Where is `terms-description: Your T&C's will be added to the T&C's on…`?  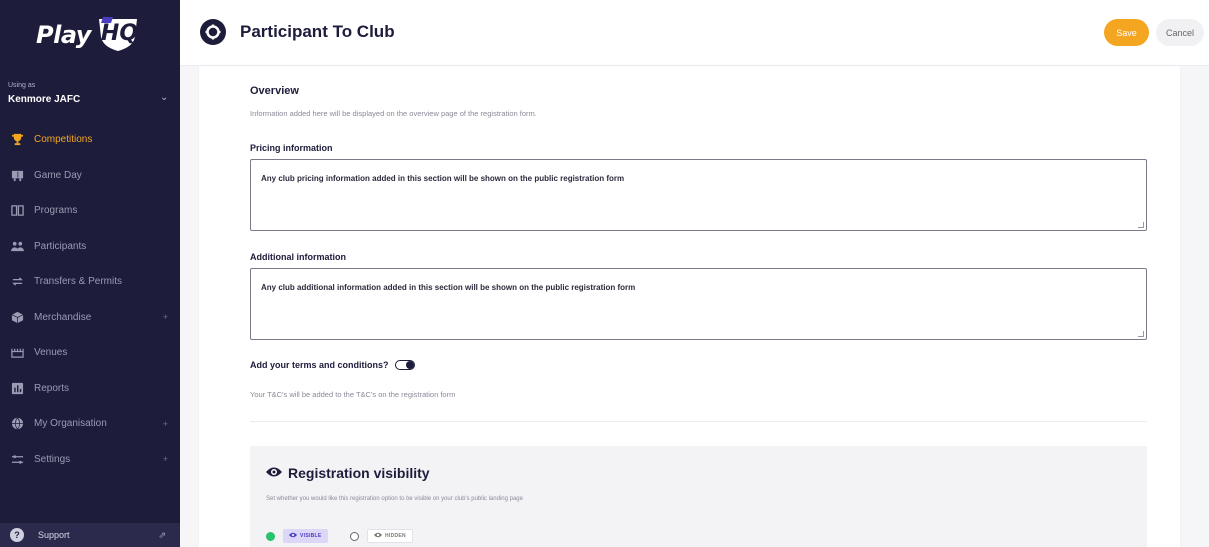
terms-description: Your T&C's will be added to the T&C's on… is located at coordinates (353, 394).